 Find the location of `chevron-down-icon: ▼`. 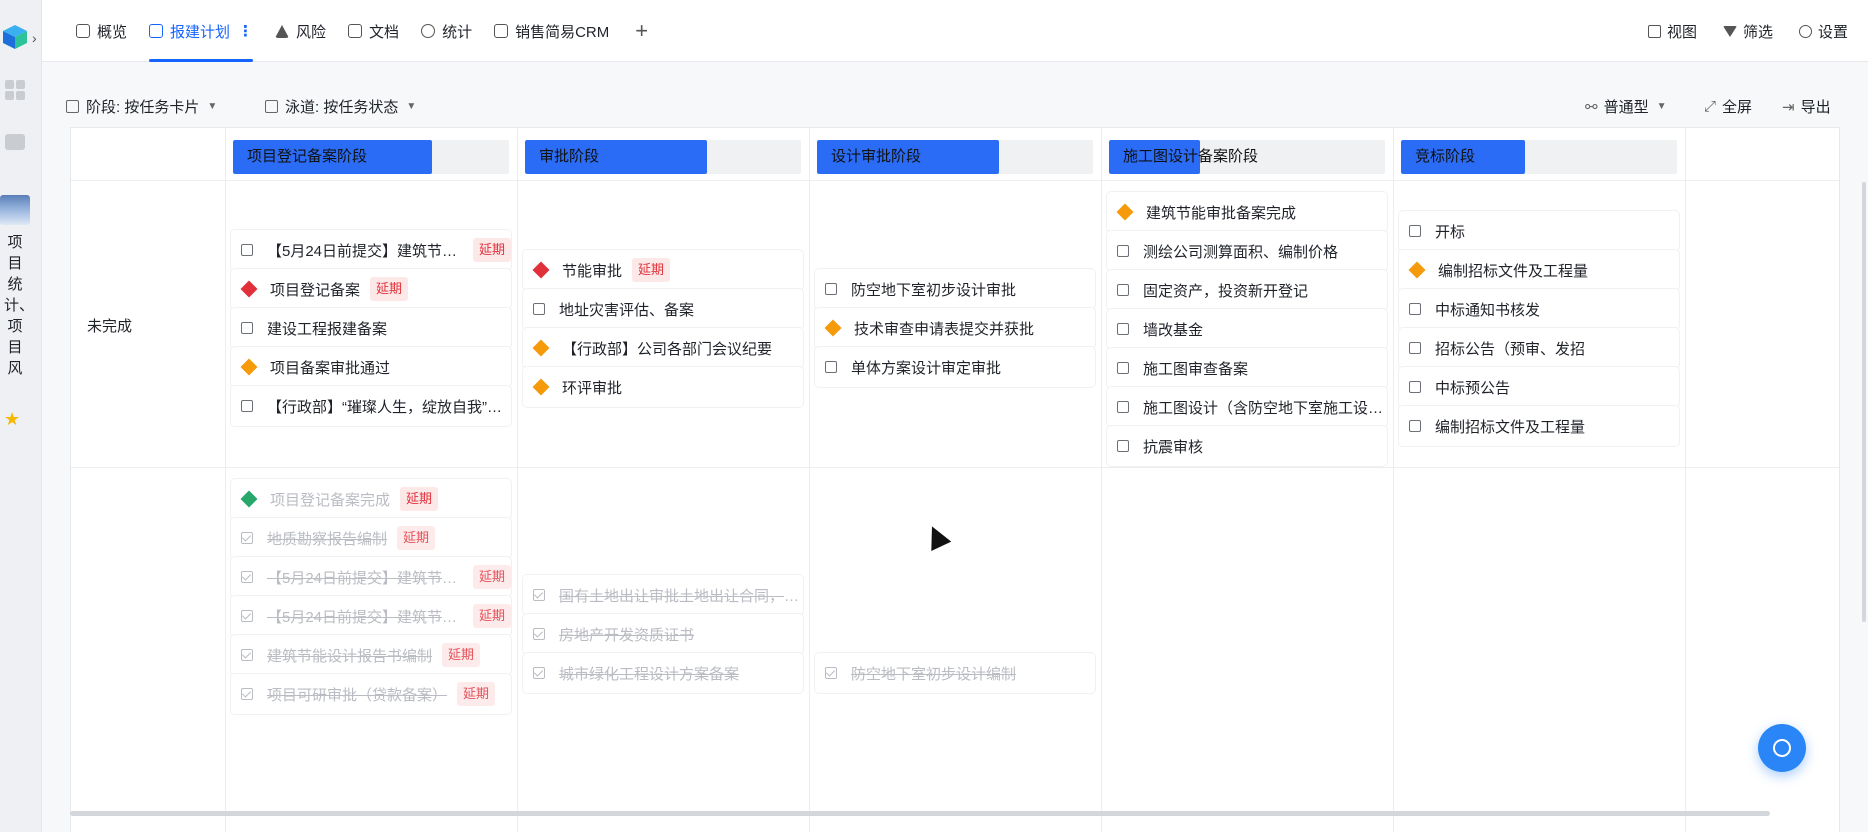

chevron-down-icon: ▼ is located at coordinates (212, 106).